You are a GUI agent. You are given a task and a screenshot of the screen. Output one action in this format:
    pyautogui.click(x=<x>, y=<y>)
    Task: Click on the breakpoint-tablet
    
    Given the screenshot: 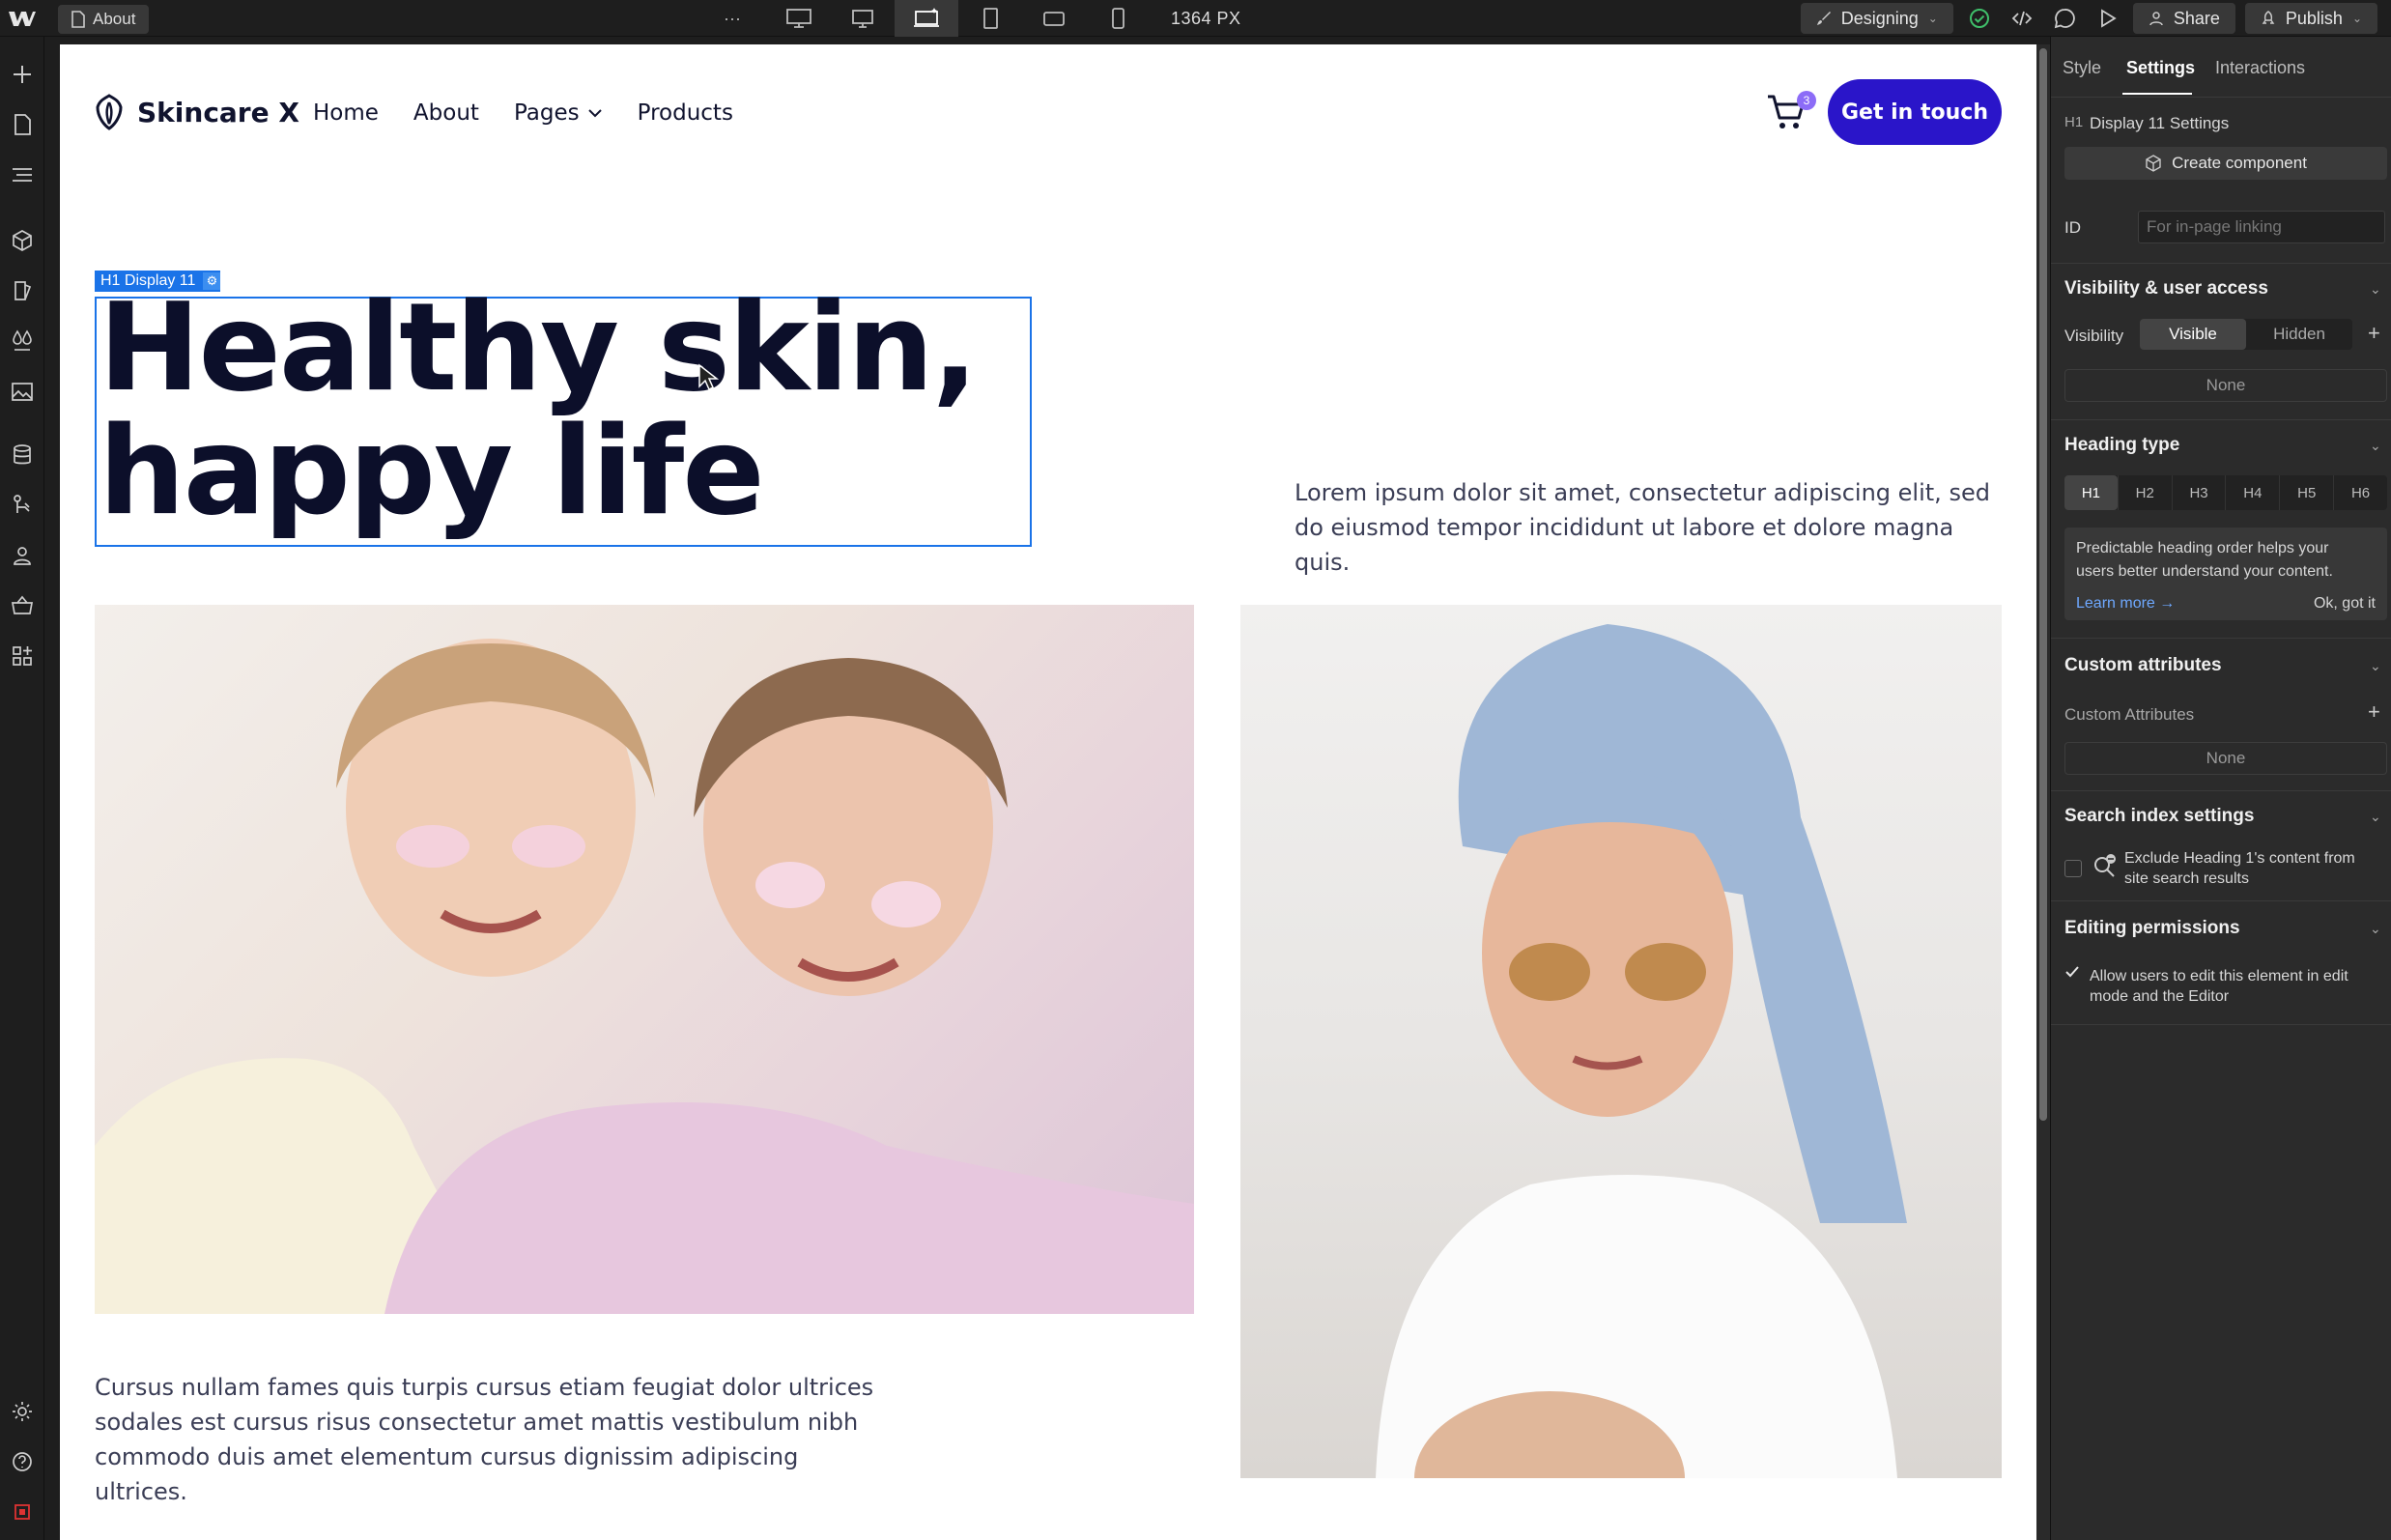 What is the action you would take?
    pyautogui.click(x=990, y=18)
    